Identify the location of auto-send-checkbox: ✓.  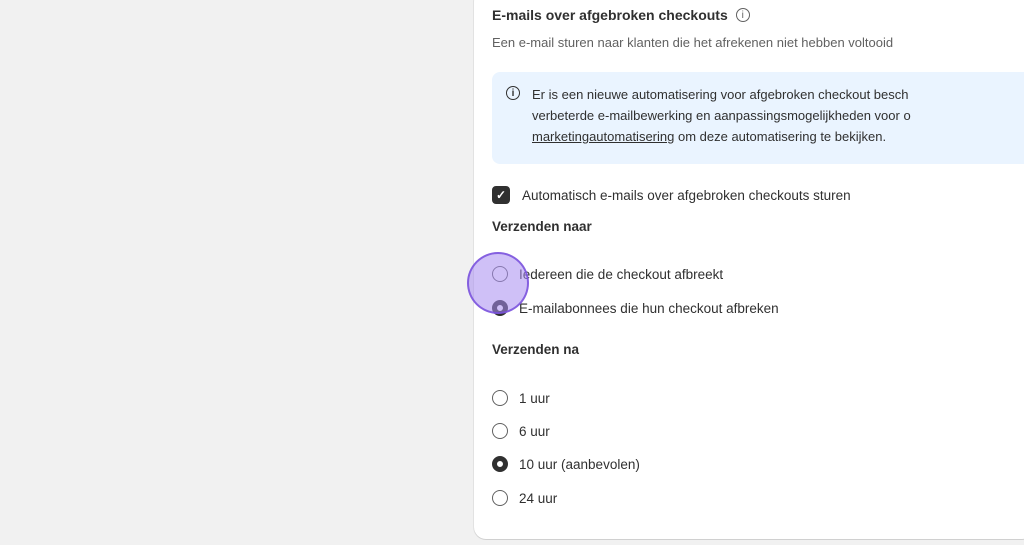
(501, 195).